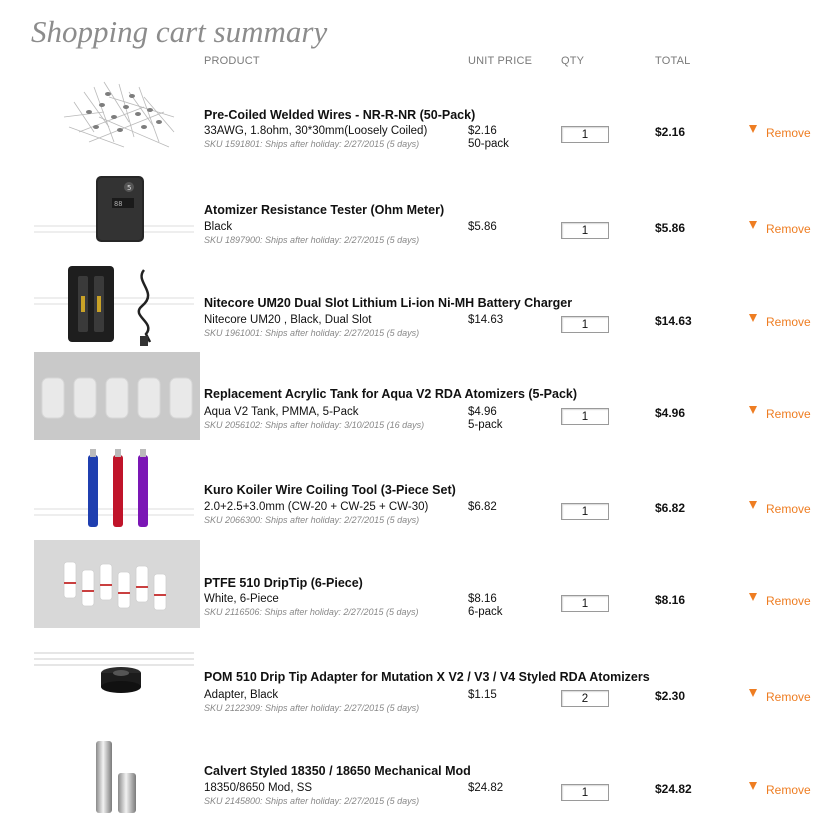 The width and height of the screenshot is (831, 819). I want to click on product-variant: White, 6-Piece, so click(241, 599).